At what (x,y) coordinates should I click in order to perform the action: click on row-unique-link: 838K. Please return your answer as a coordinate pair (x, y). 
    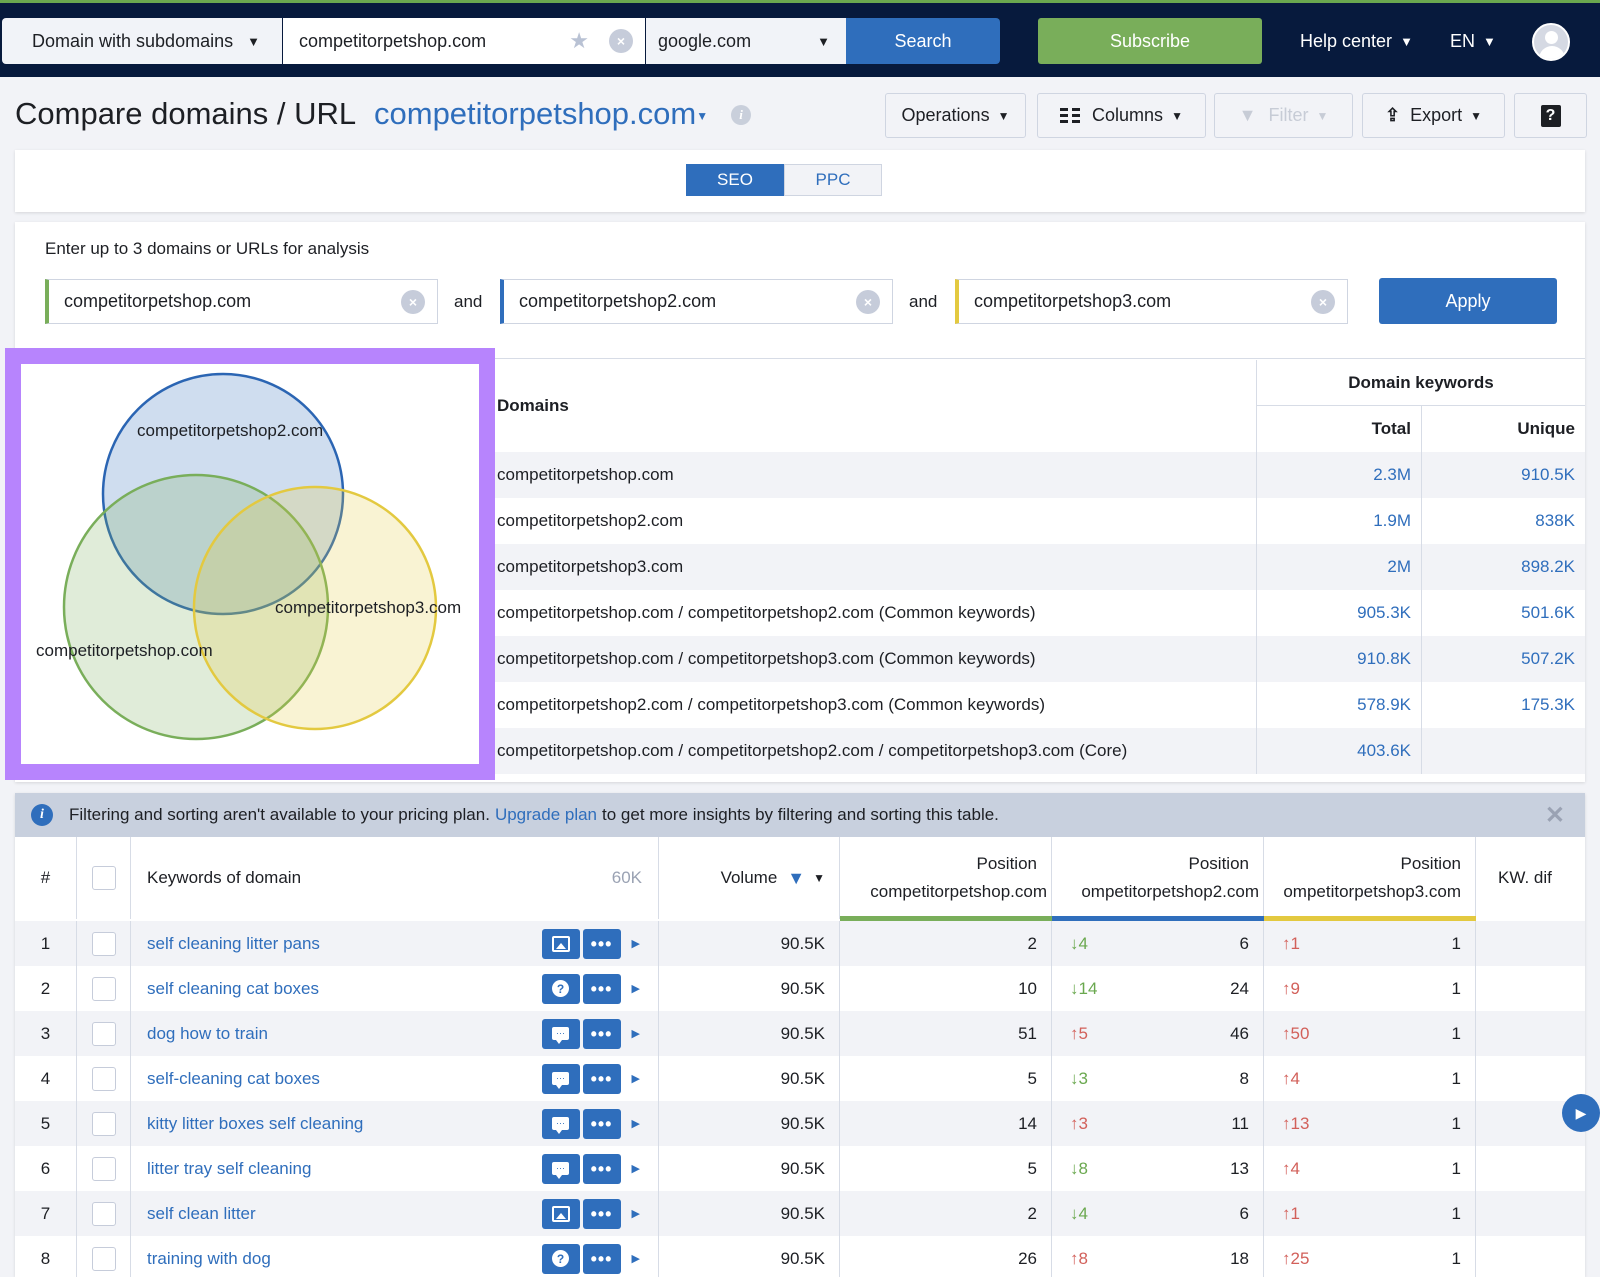
    Looking at the image, I should click on (1503, 521).